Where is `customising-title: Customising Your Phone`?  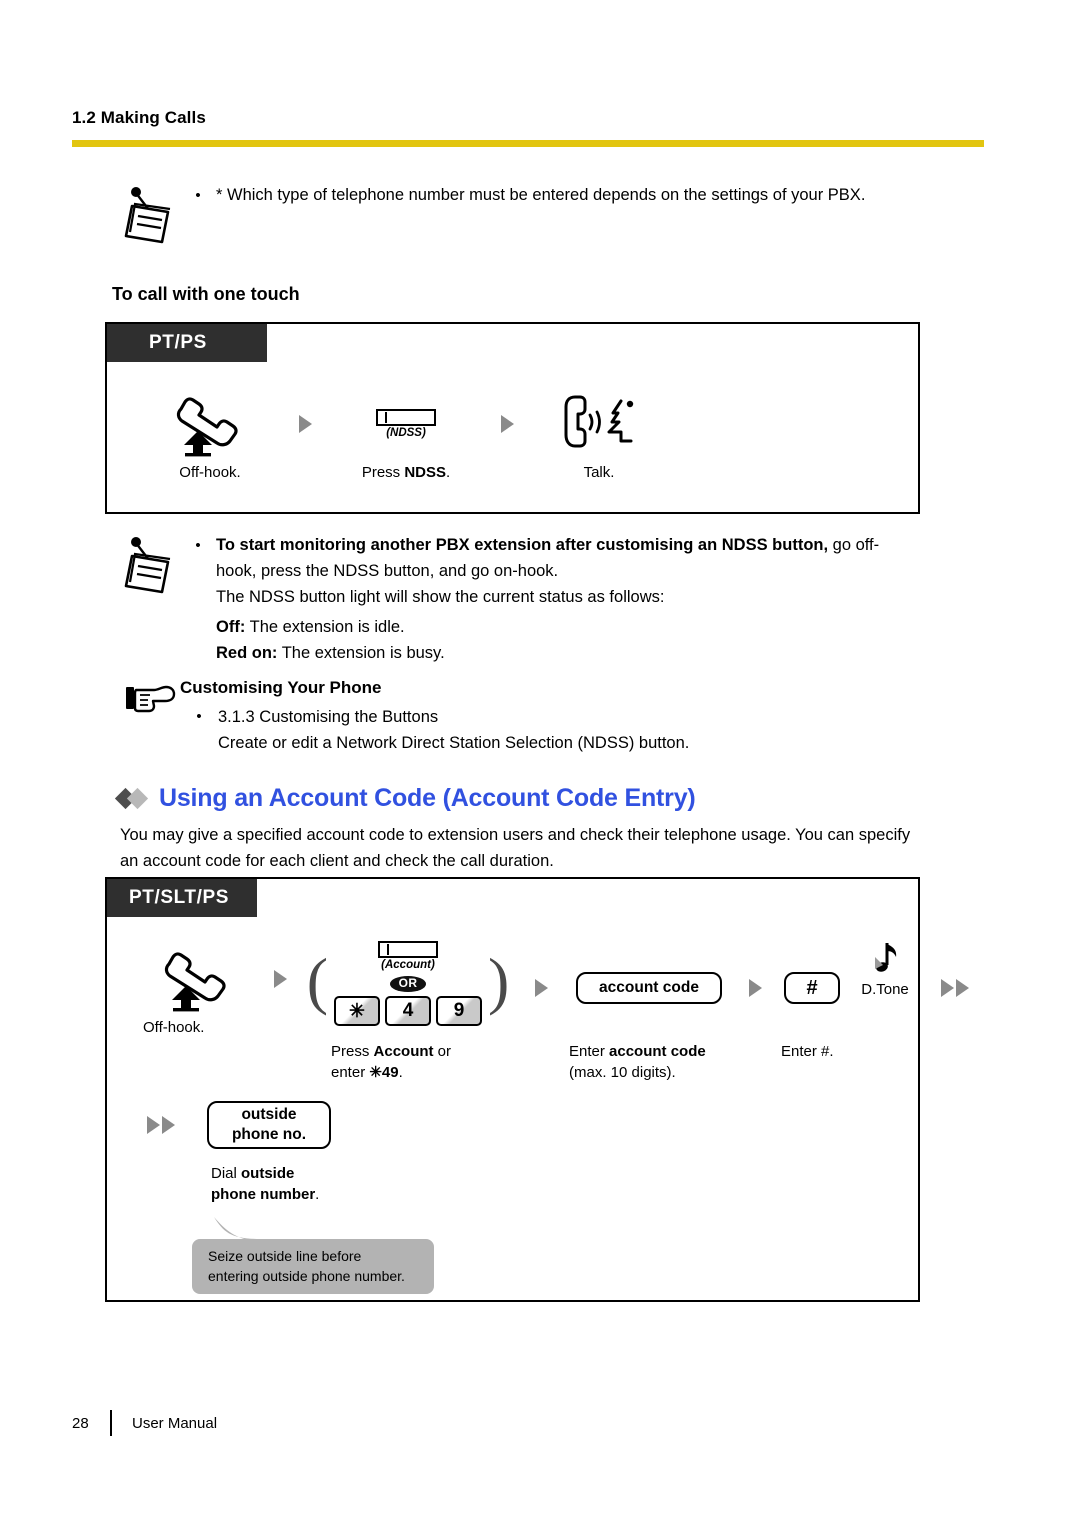
customising-title: Customising Your Phone is located at coordinates (281, 687).